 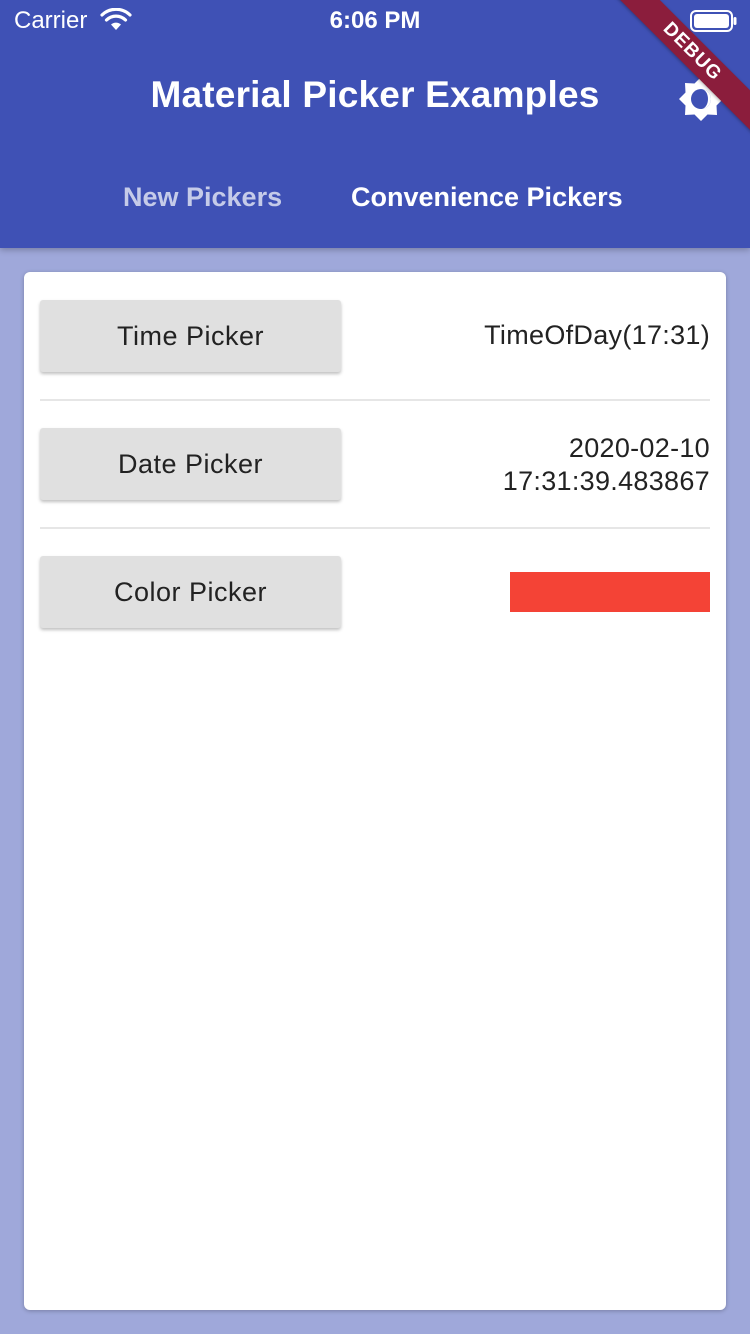 What do you see at coordinates (606, 481) in the screenshot?
I see `date-value-time: 17:31:39.483867` at bounding box center [606, 481].